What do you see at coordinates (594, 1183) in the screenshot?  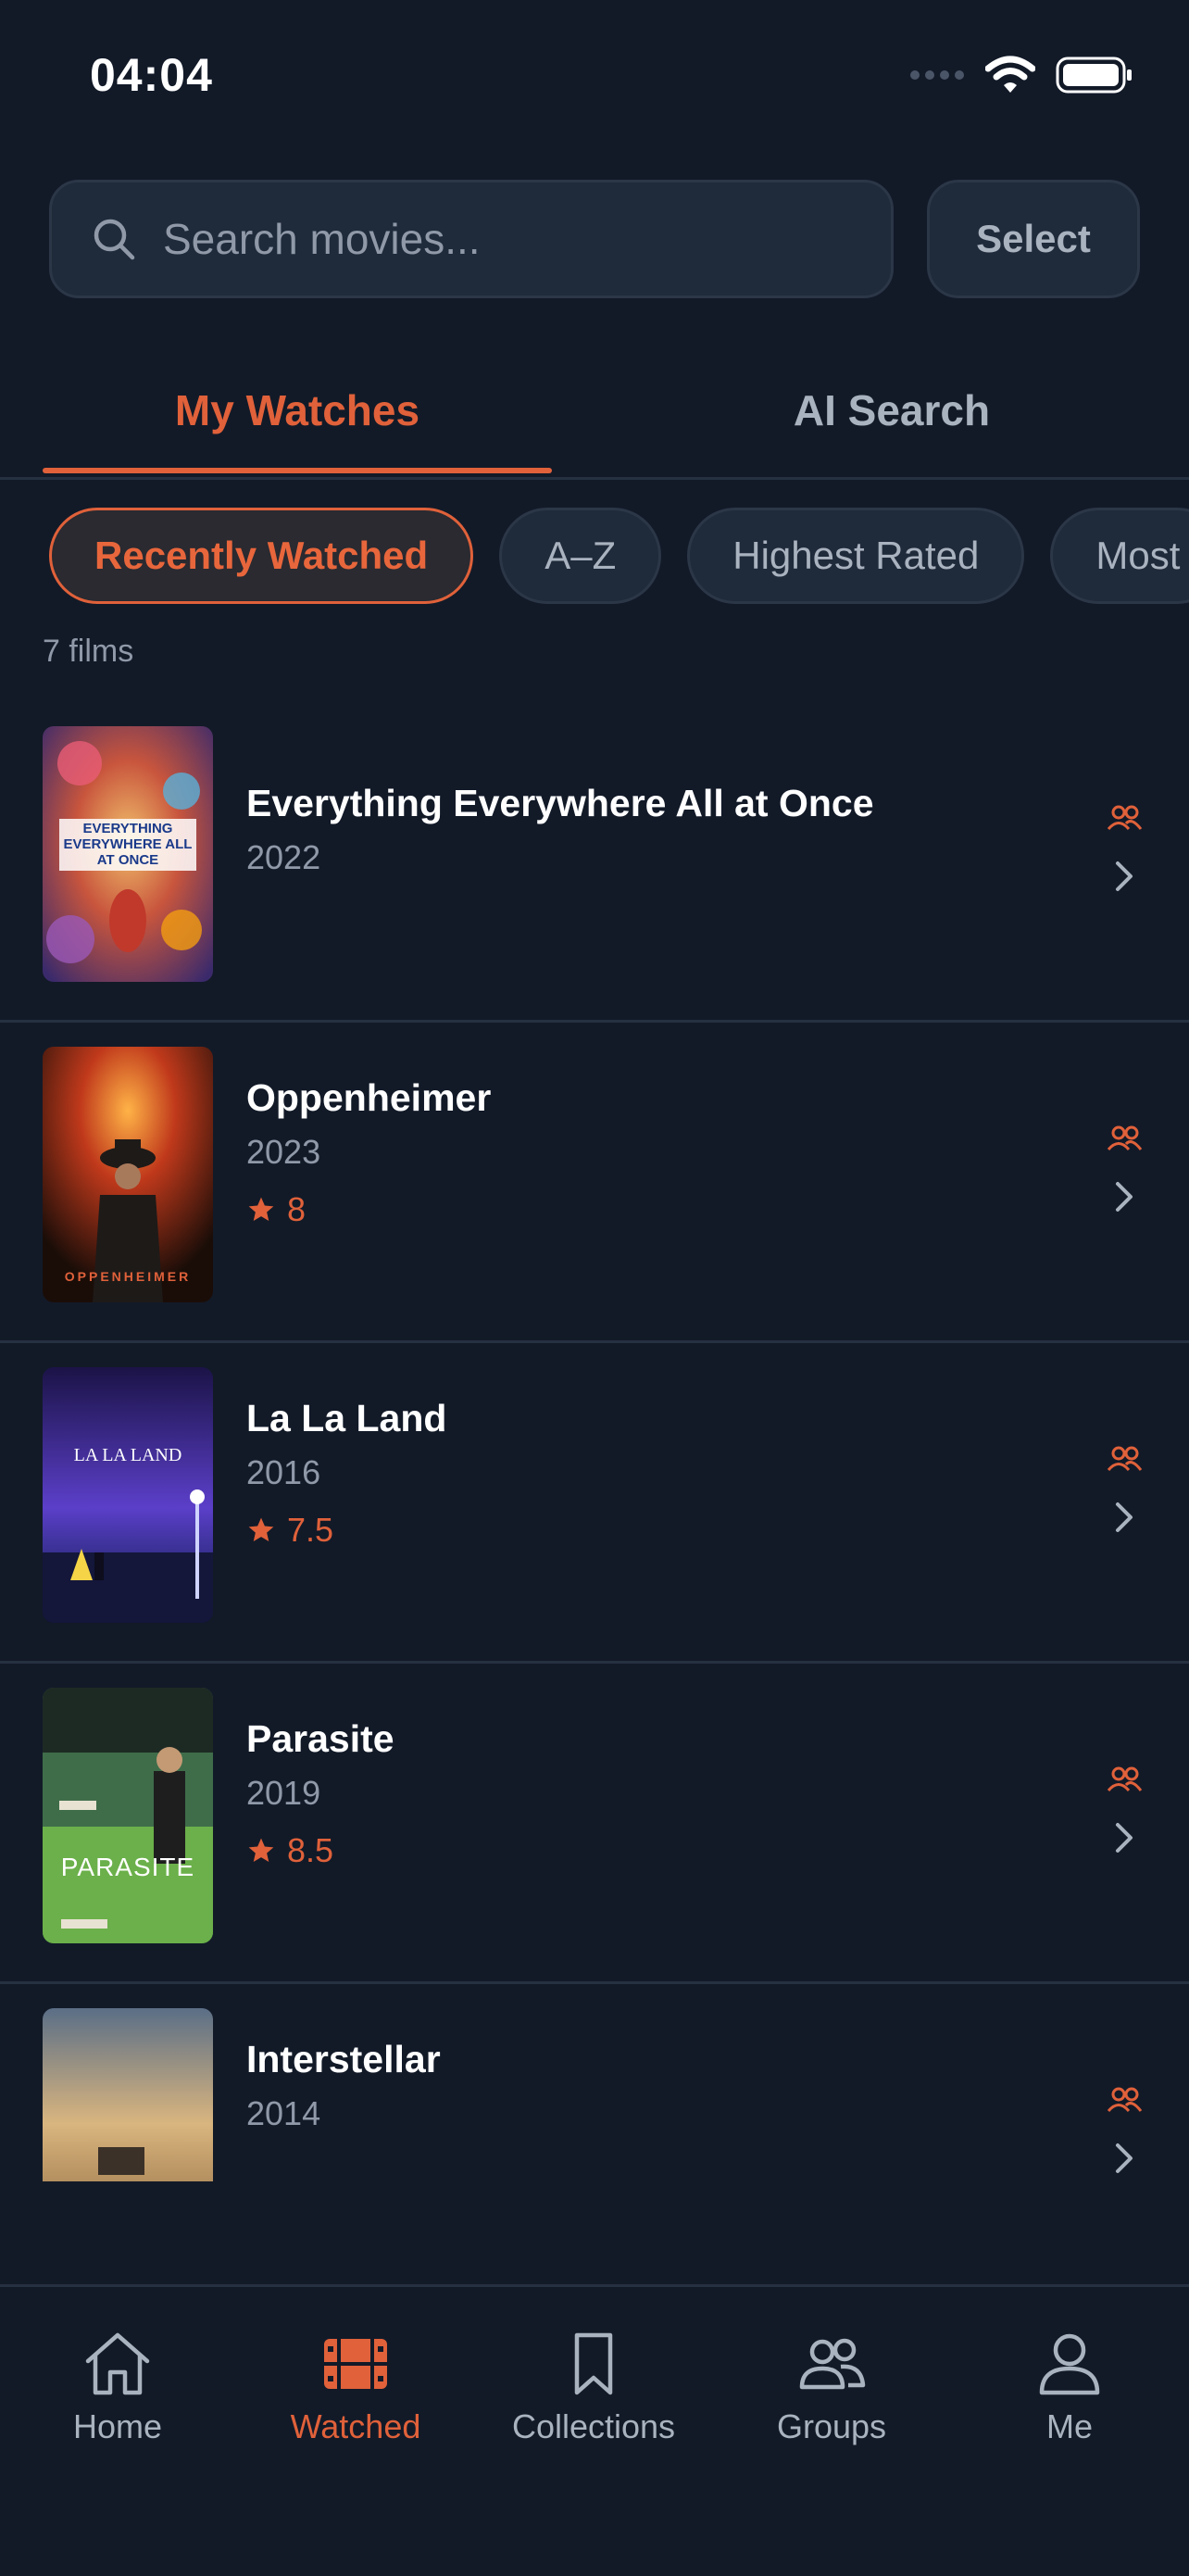 I see `movie-row: OPPENHEIMER Oppenheimer 2023 8` at bounding box center [594, 1183].